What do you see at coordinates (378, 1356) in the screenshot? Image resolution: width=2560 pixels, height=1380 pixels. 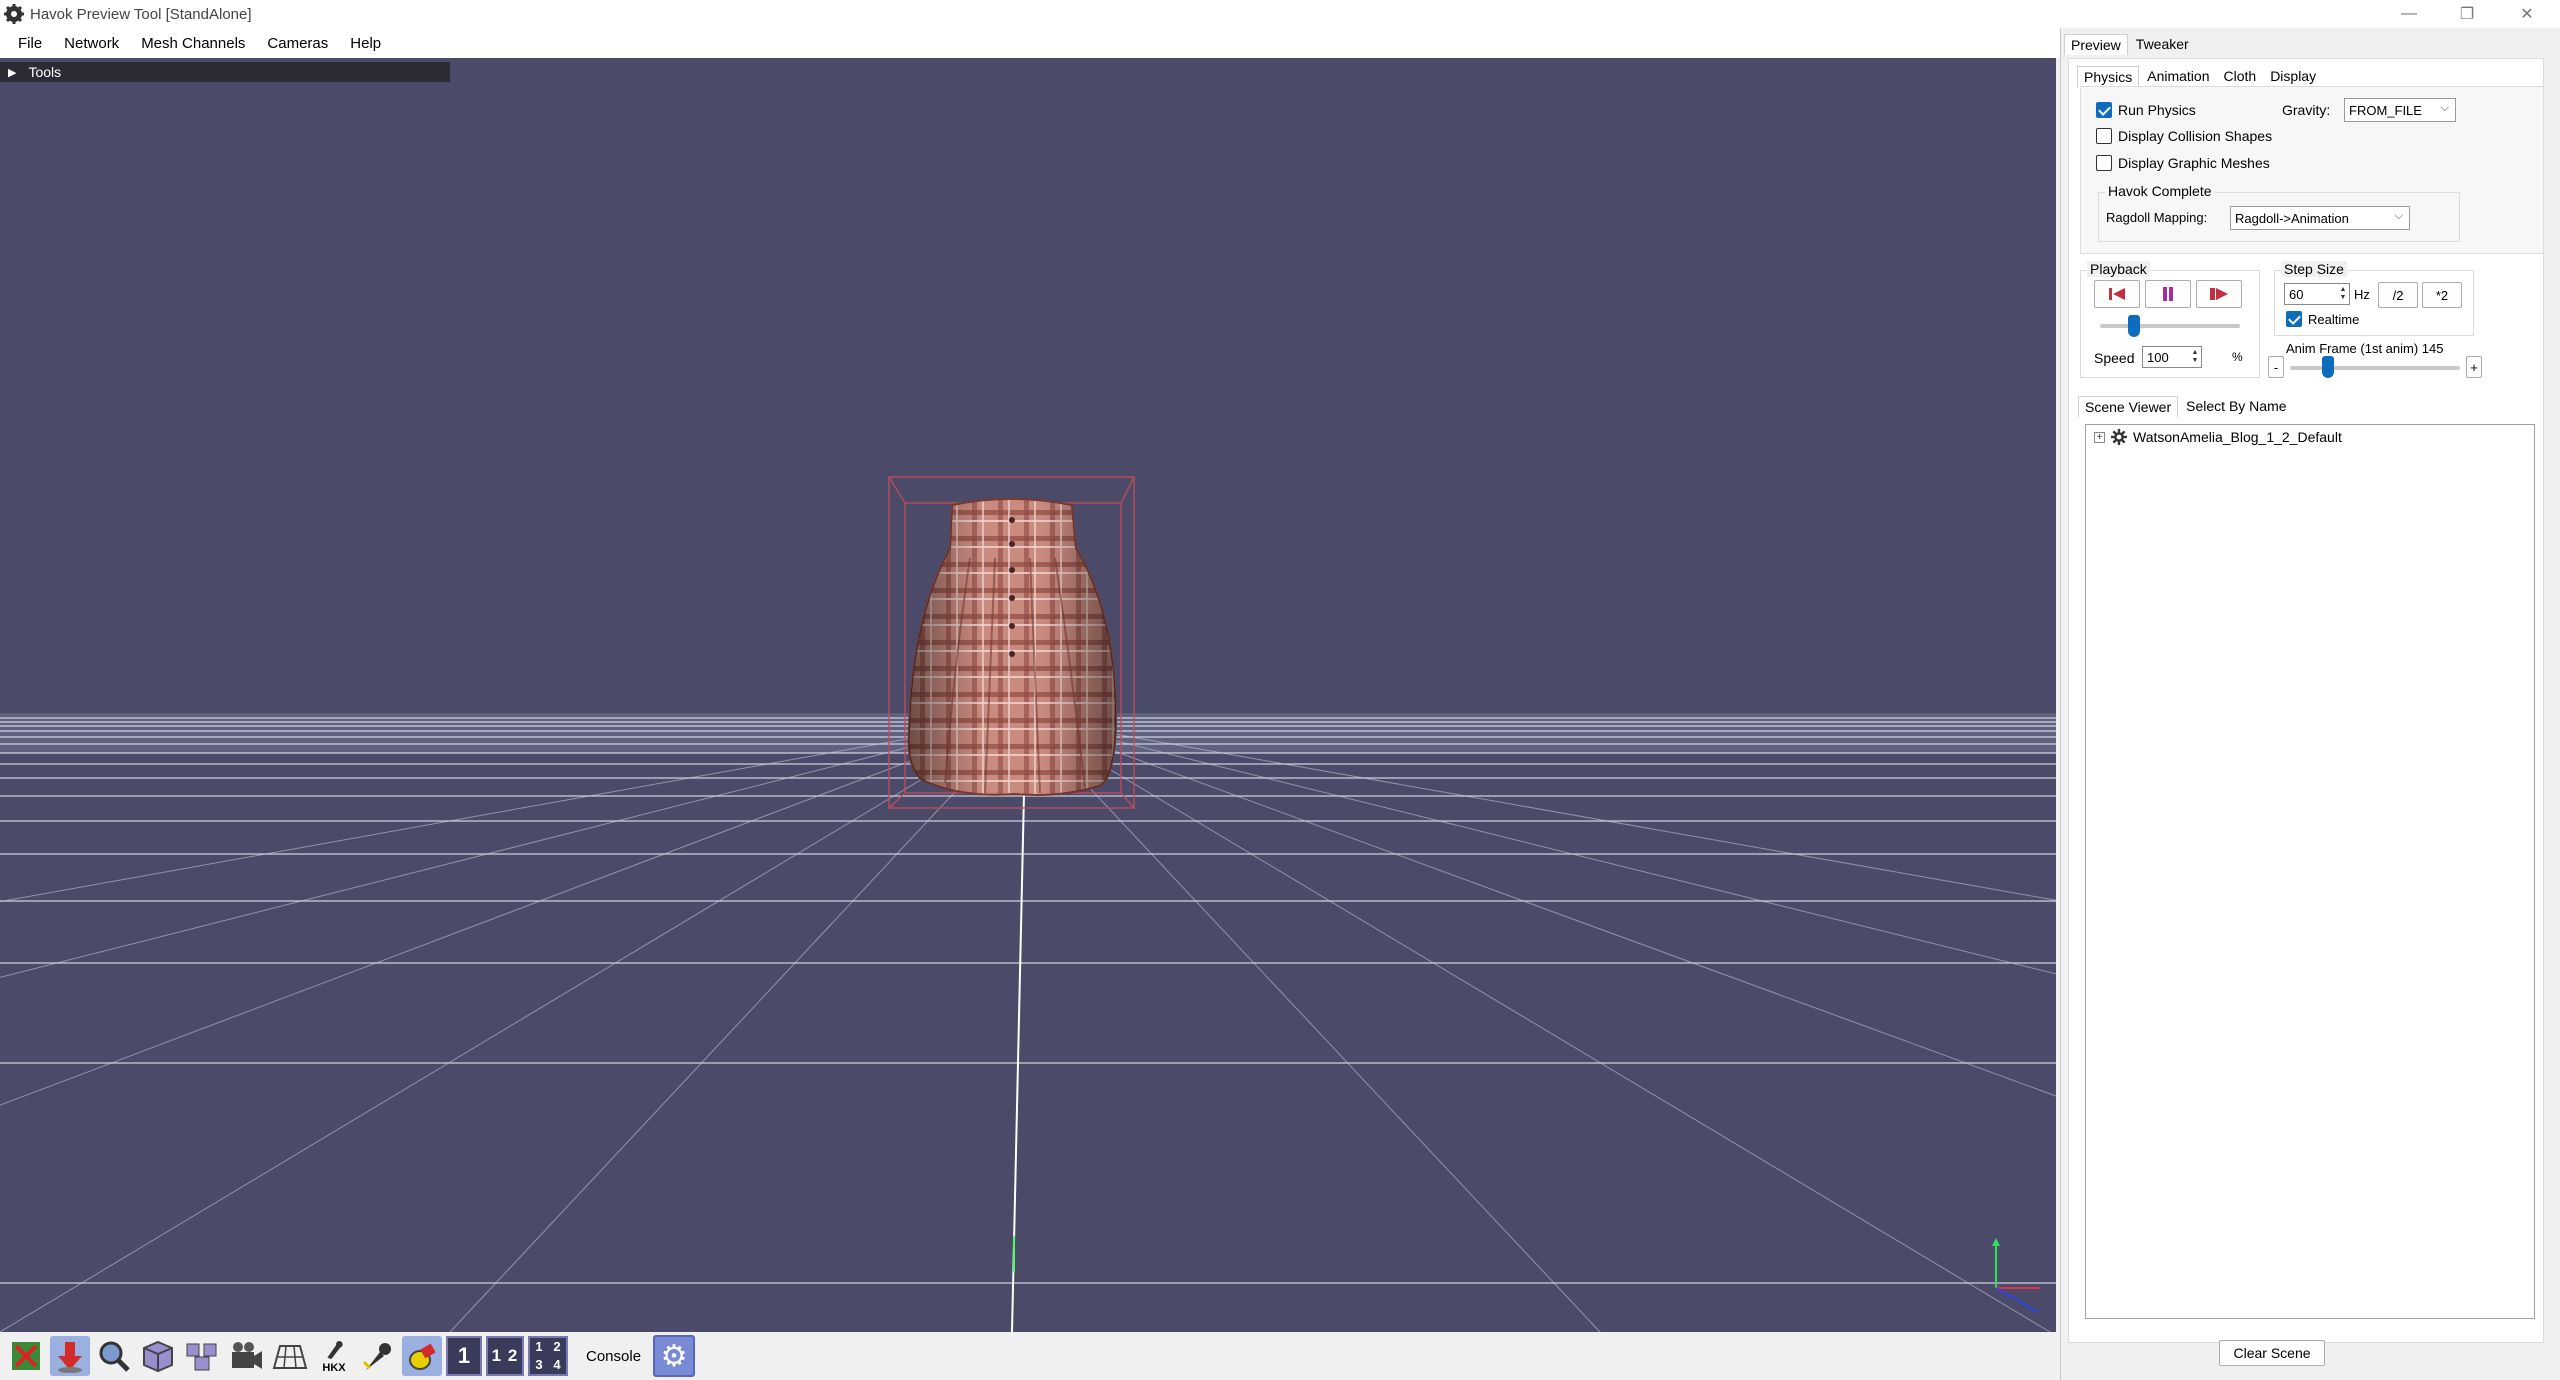 I see `pin-icon` at bounding box center [378, 1356].